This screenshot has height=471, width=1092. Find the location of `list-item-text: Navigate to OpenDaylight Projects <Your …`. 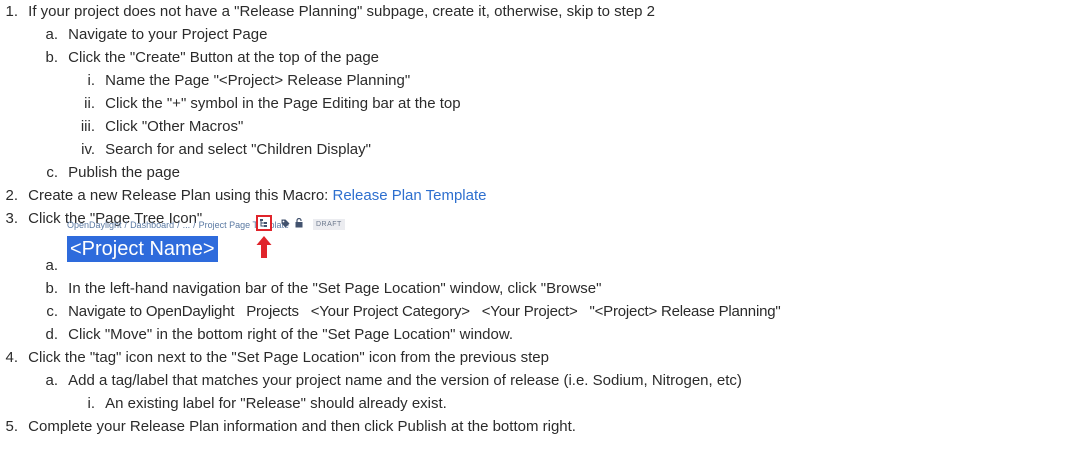

list-item-text: Navigate to OpenDaylight Projects <Your … is located at coordinates (424, 311).